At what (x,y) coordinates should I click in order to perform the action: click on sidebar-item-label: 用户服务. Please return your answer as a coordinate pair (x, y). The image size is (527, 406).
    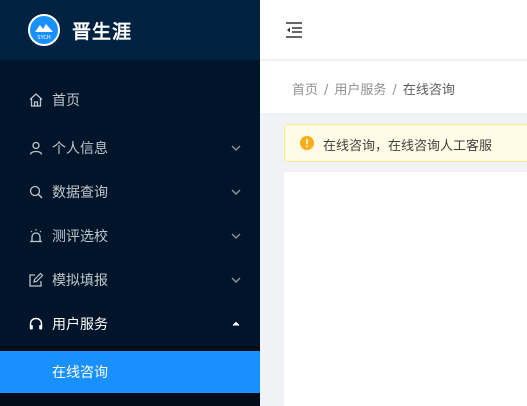
    Looking at the image, I should click on (80, 325).